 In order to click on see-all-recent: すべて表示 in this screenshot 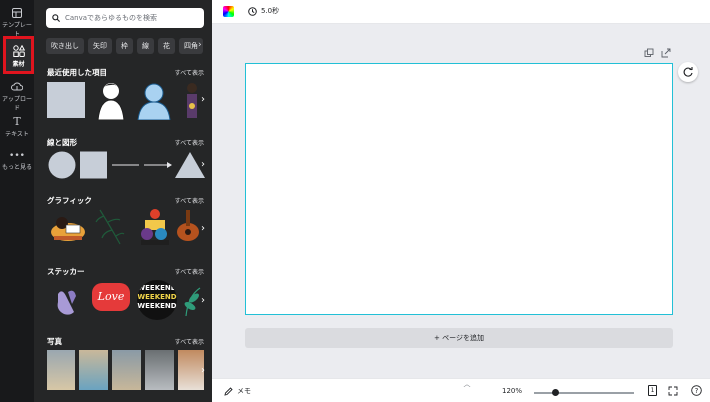, I will do `click(189, 72)`.